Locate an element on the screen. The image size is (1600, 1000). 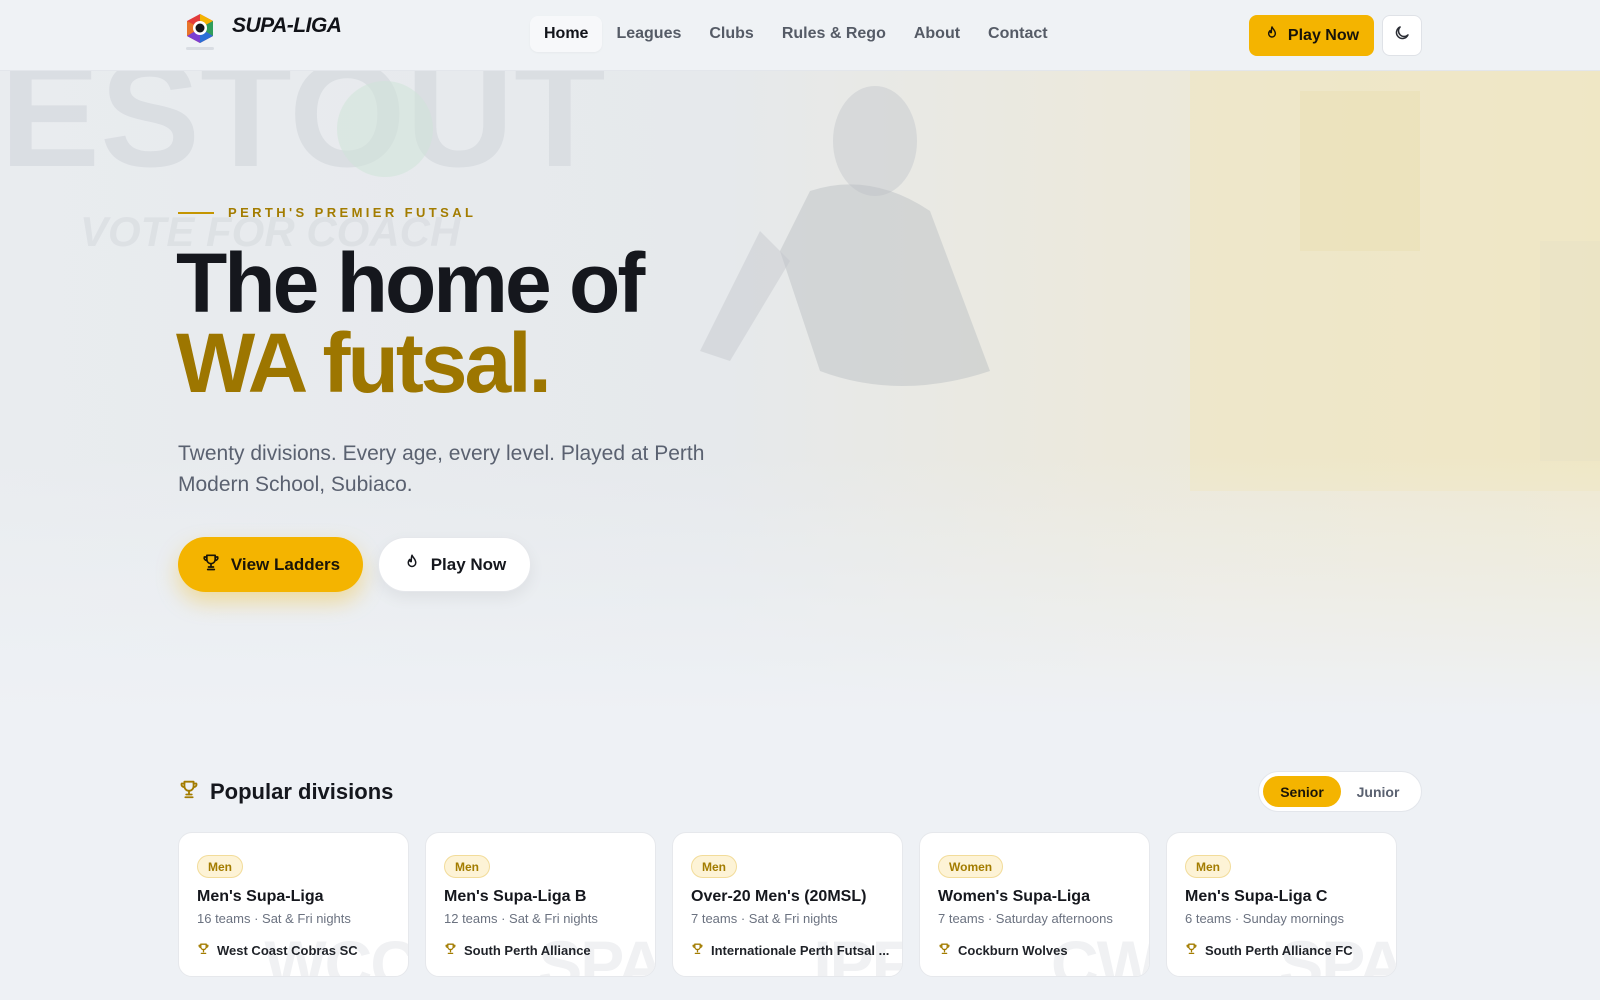
nav-item-home: Home is located at coordinates (566, 34).